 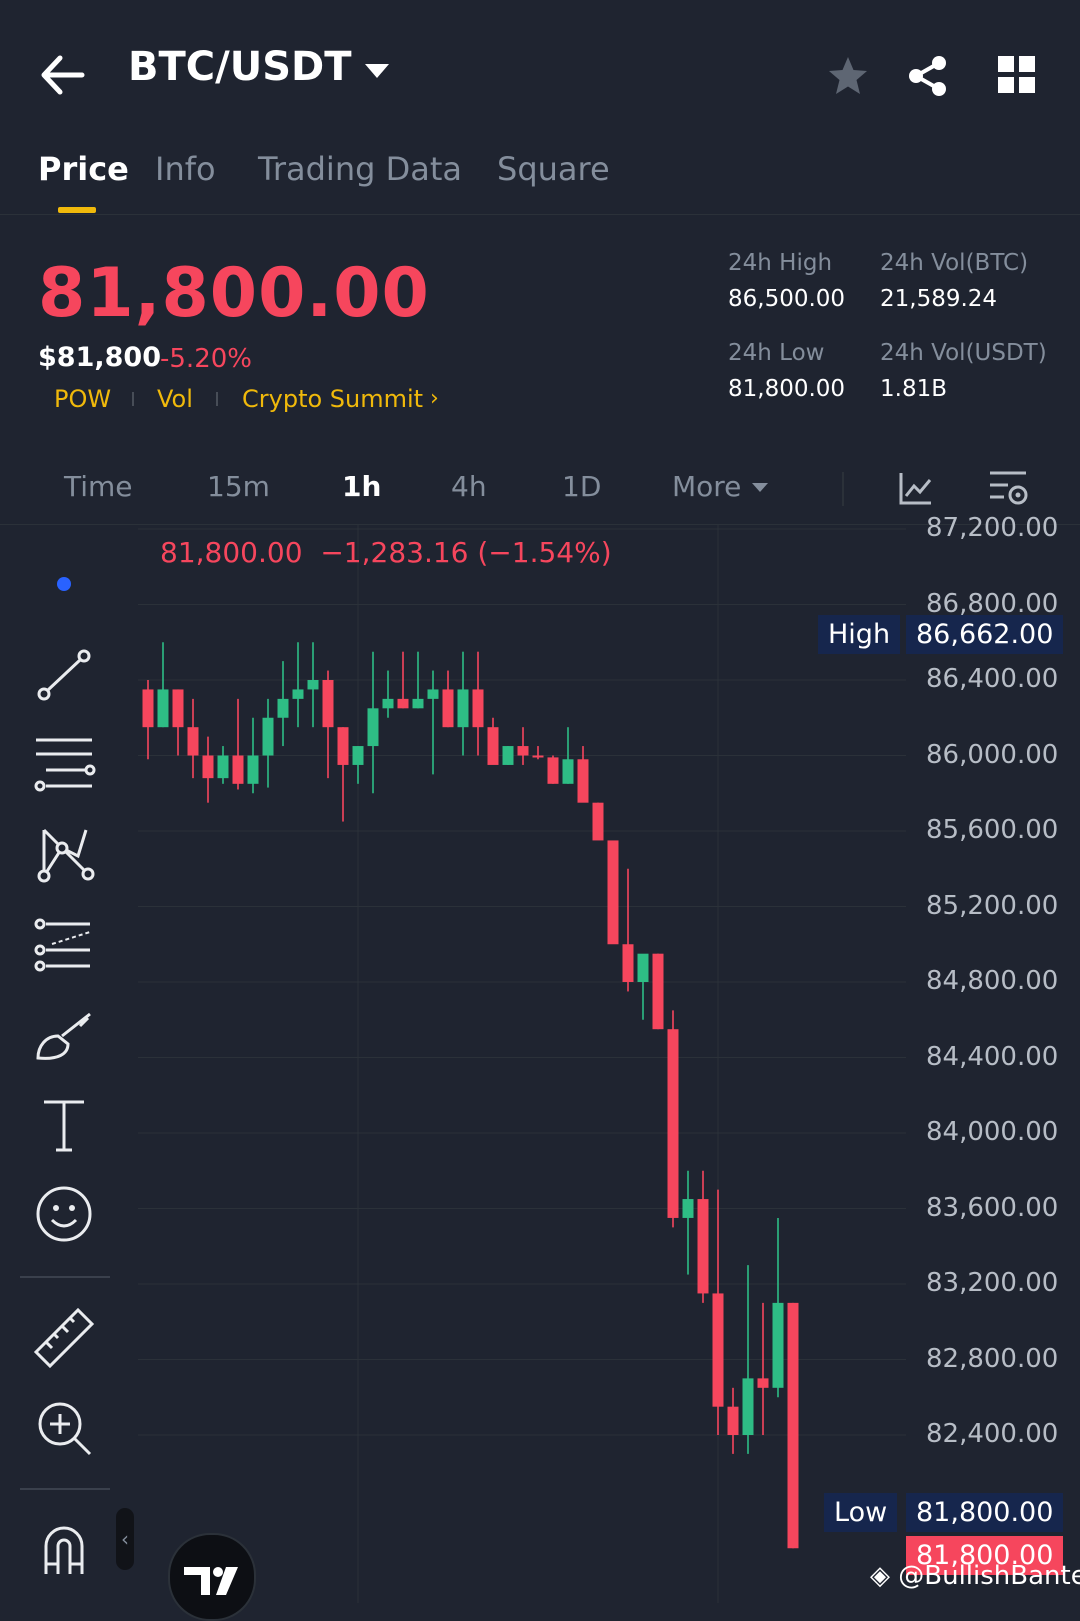 I want to click on toolbar-divider, so click(x=65, y=1277).